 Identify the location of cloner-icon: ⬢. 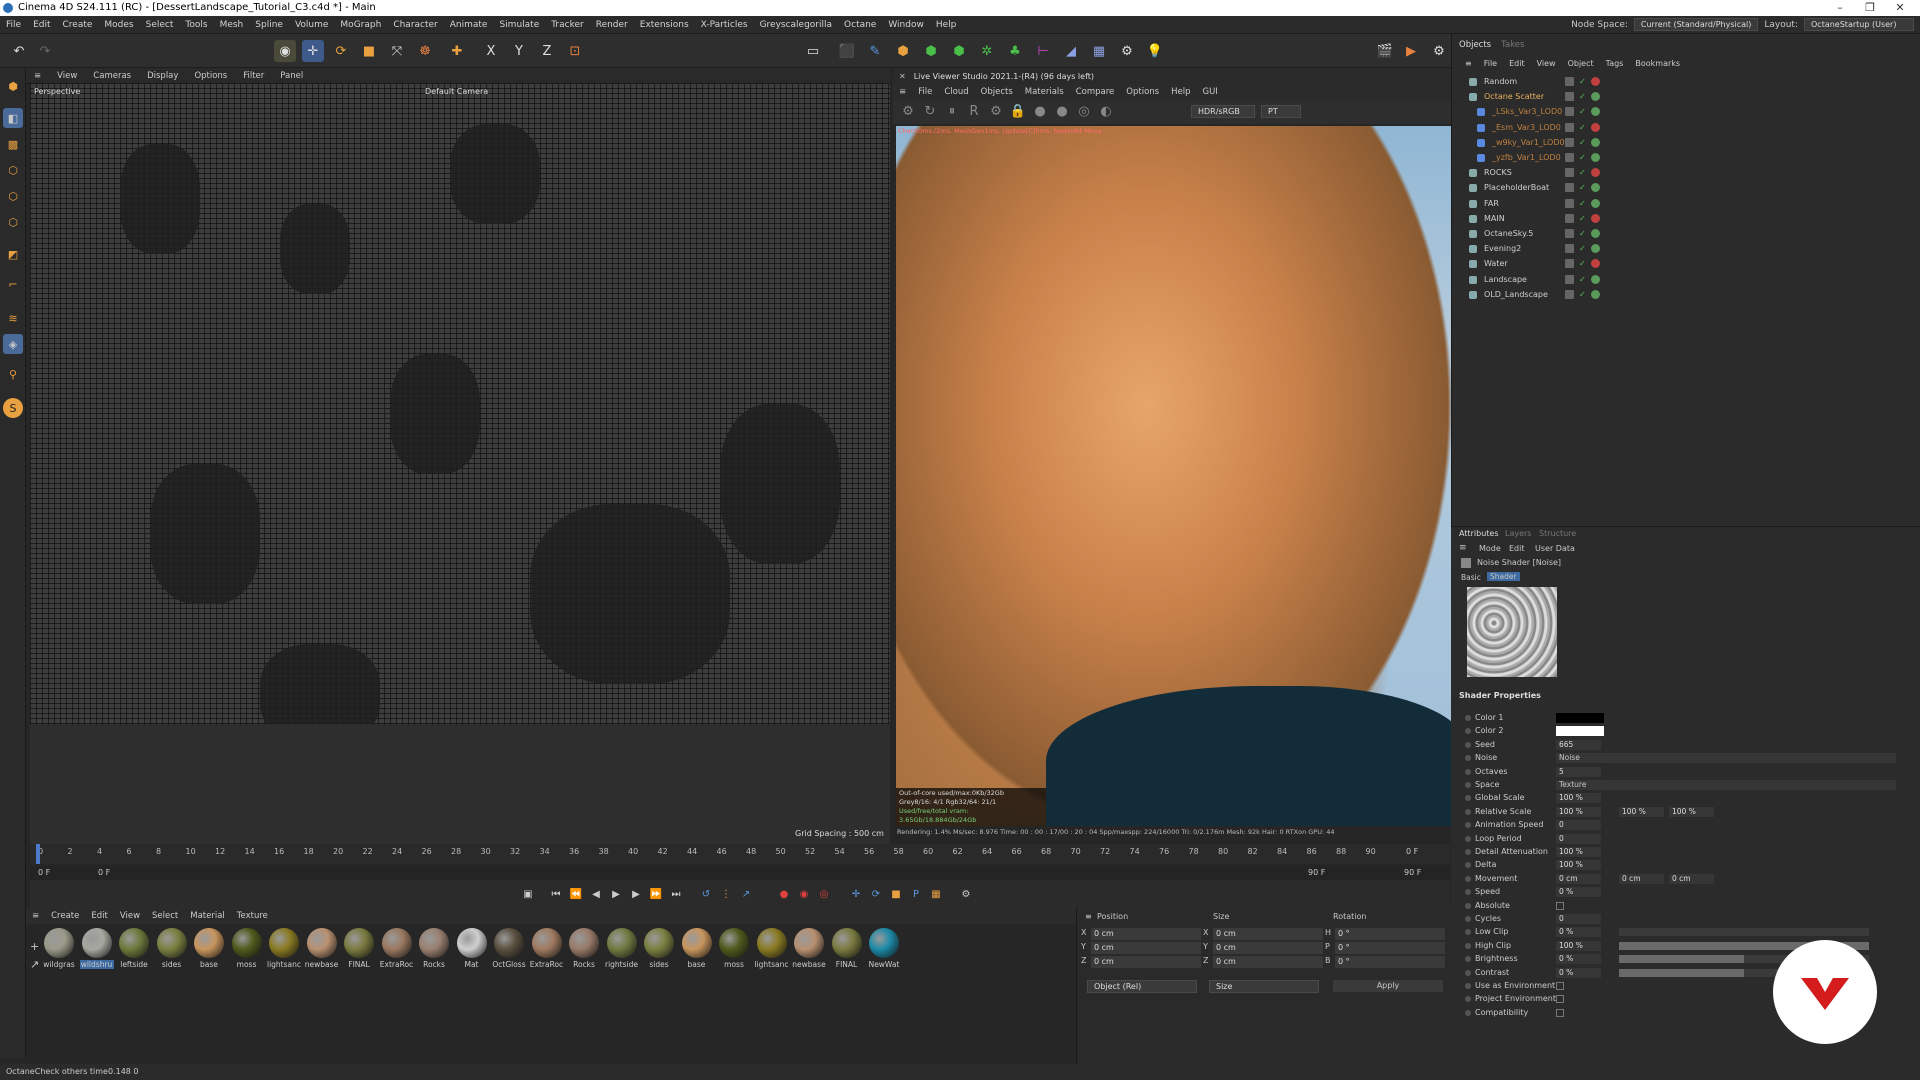
(931, 51).